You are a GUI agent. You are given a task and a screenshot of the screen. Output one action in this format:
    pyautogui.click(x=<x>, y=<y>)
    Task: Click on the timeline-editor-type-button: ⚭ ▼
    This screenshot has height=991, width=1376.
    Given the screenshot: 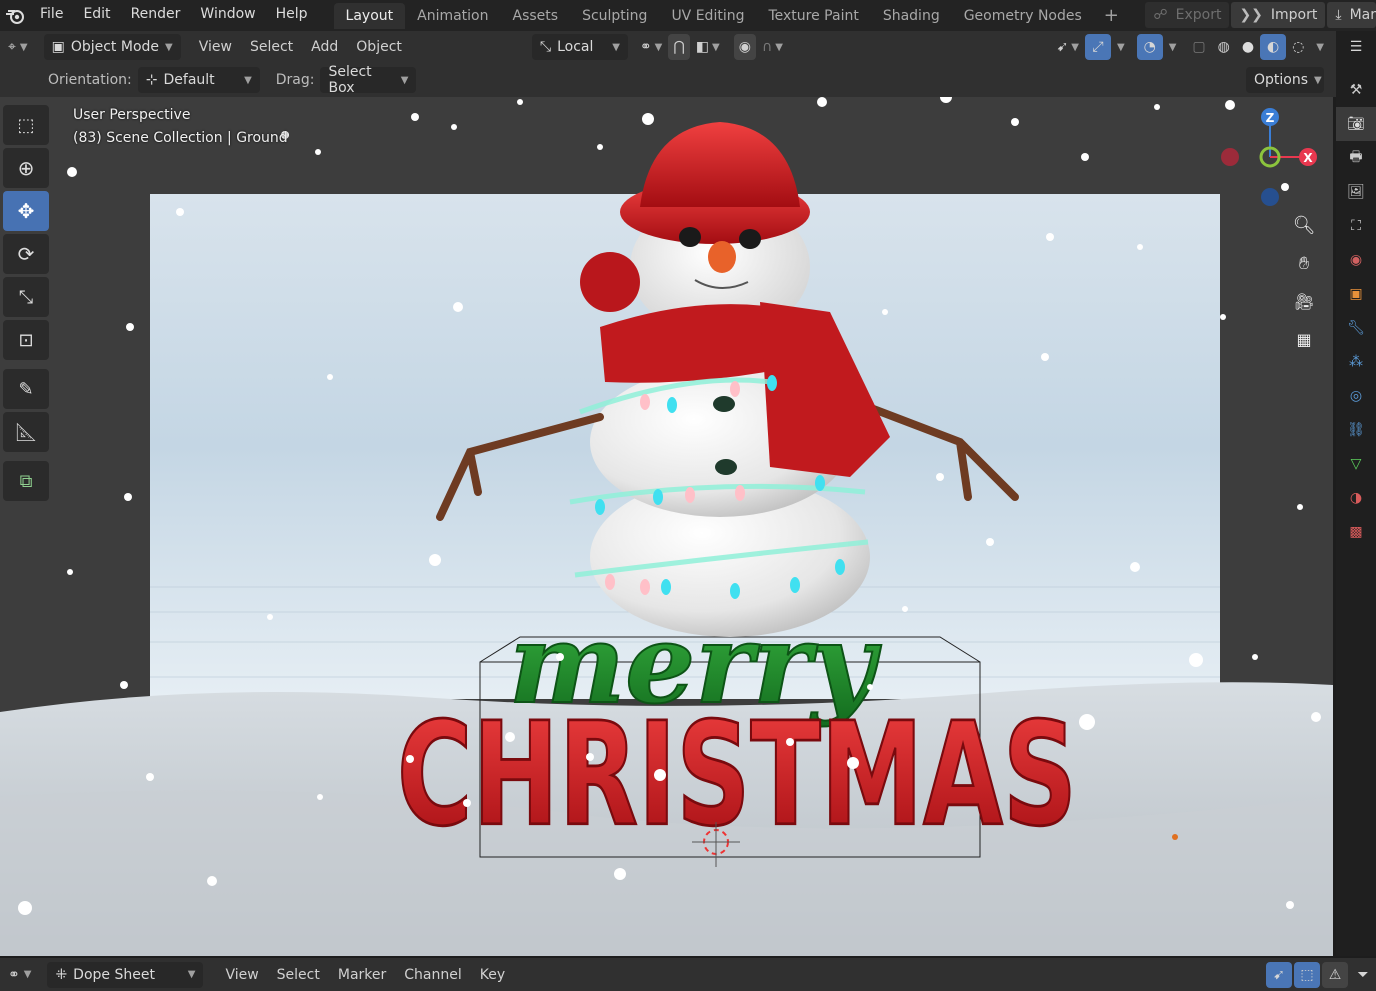 What is the action you would take?
    pyautogui.click(x=18, y=975)
    